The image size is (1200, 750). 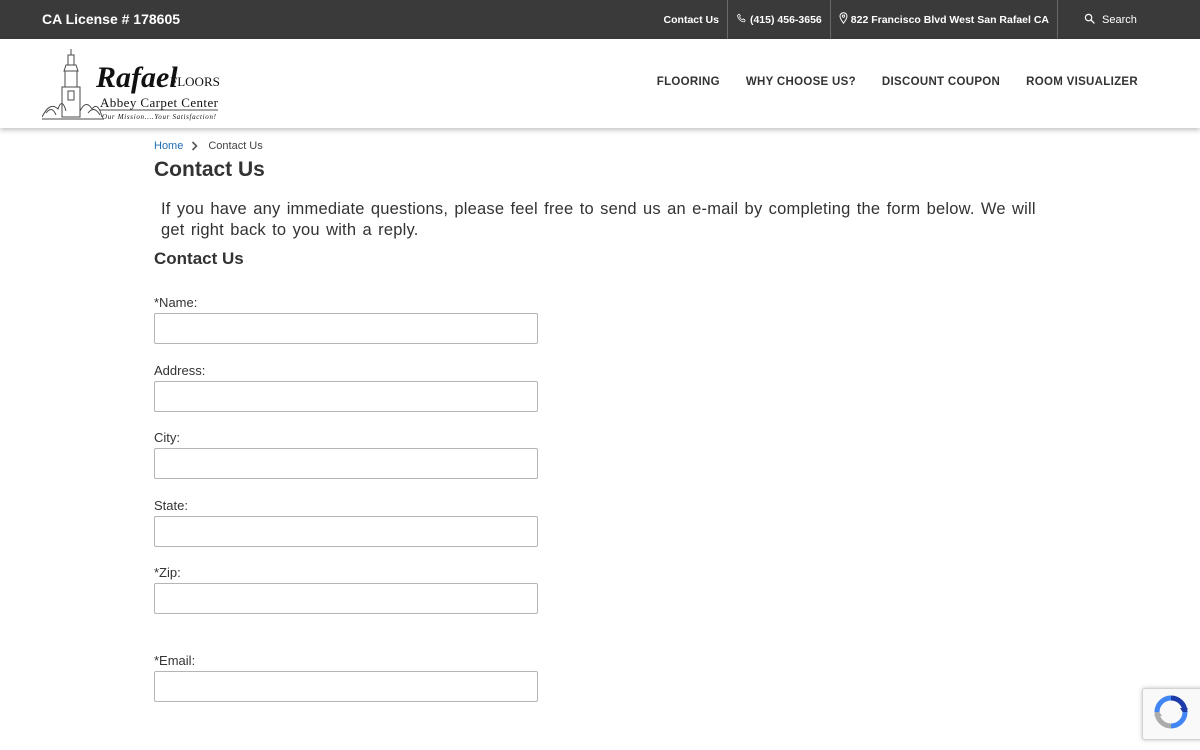 I want to click on breadcrumb: Home Contact Us, so click(x=208, y=146).